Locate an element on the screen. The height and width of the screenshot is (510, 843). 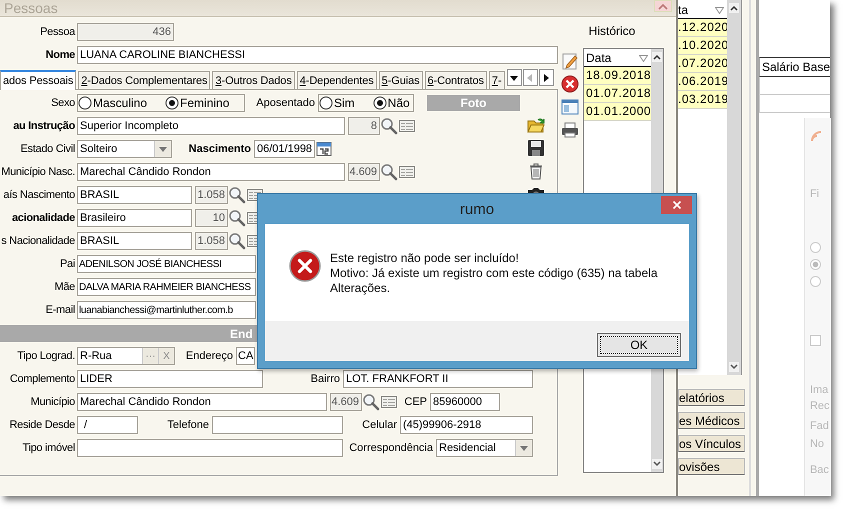
table-cell: 01.07.2018 is located at coordinates (618, 94).